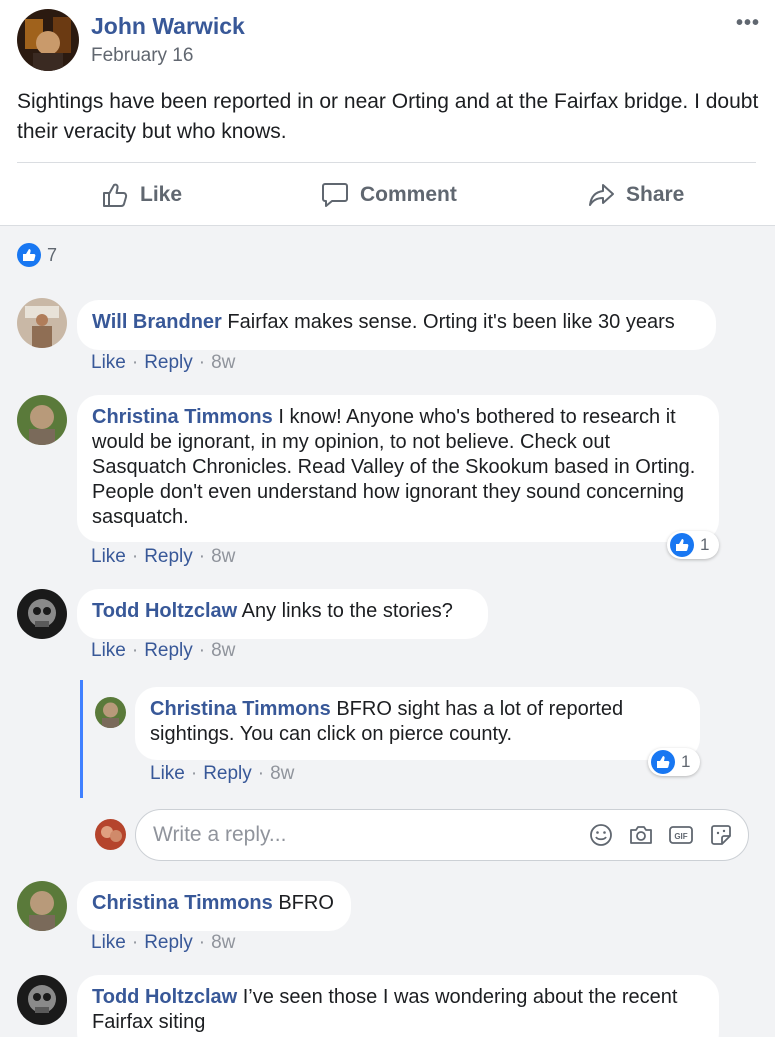 Image resolution: width=775 pixels, height=1055 pixels. I want to click on reply-input: Write a reply... GIF, so click(442, 835).